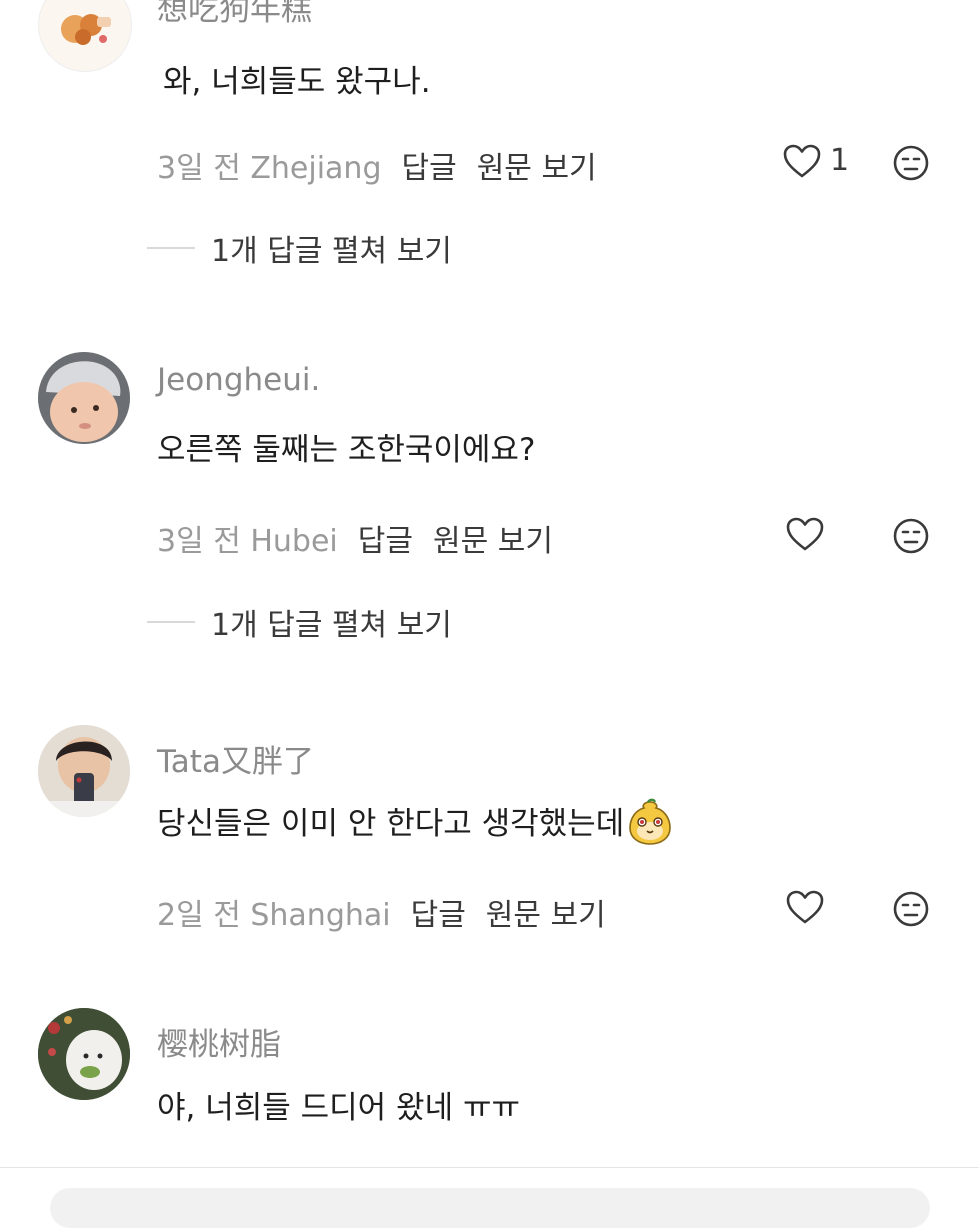 The height and width of the screenshot is (1228, 979). I want to click on avatar-dog-image, so click(84, 1054).